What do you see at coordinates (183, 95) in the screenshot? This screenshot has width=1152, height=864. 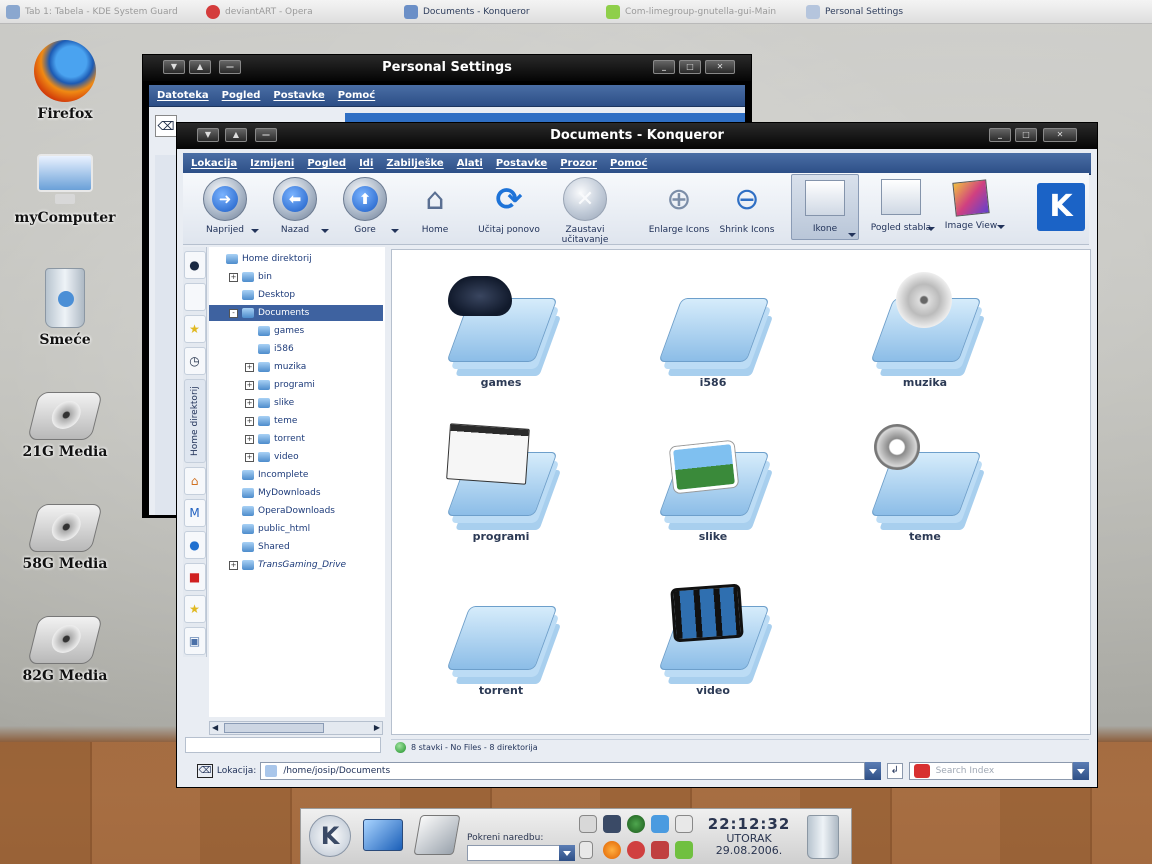 I see `menu-datoteka: Datoteka` at bounding box center [183, 95].